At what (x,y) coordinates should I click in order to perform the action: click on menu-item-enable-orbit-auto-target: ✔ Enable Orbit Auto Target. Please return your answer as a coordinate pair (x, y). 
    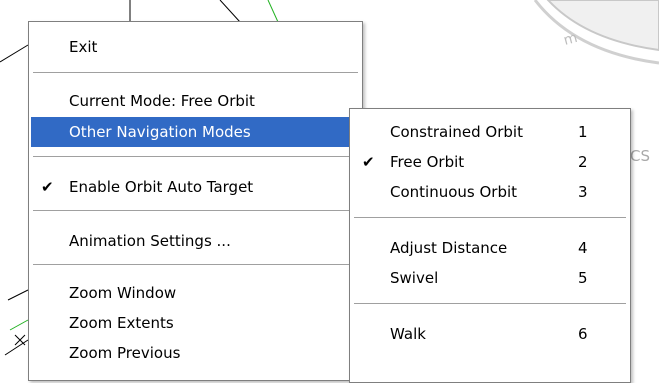
    Looking at the image, I should click on (195, 187).